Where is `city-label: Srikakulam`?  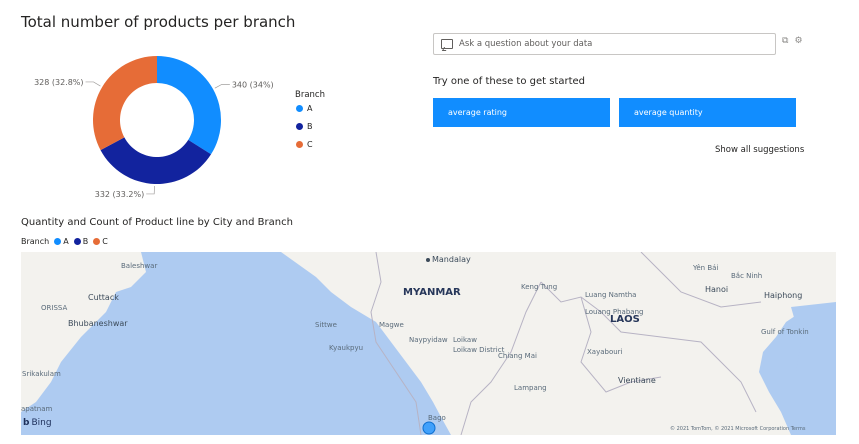 city-label: Srikakulam is located at coordinates (41, 374).